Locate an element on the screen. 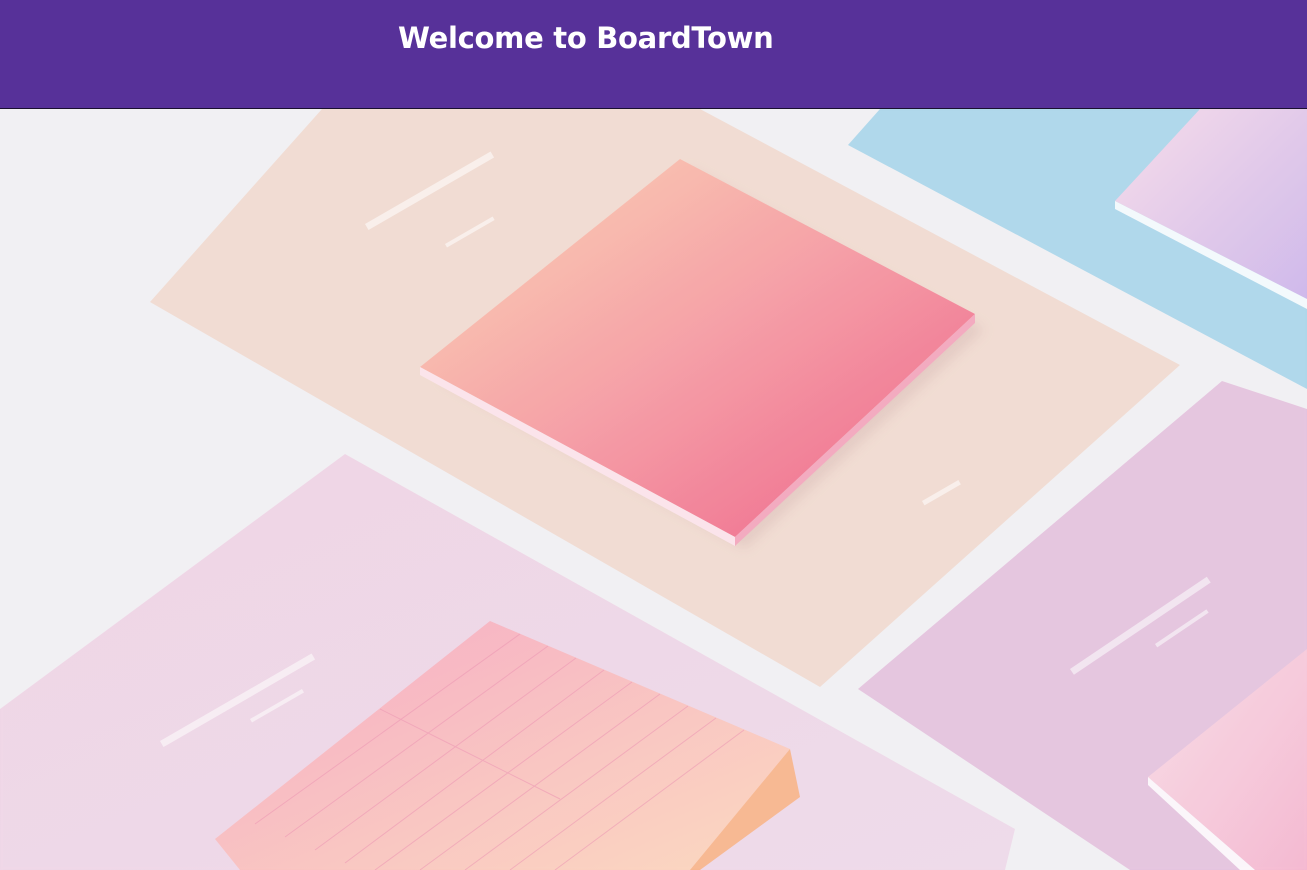 This screenshot has height=870, width=1307. page-title: Welcome to BoardTown is located at coordinates (586, 38).